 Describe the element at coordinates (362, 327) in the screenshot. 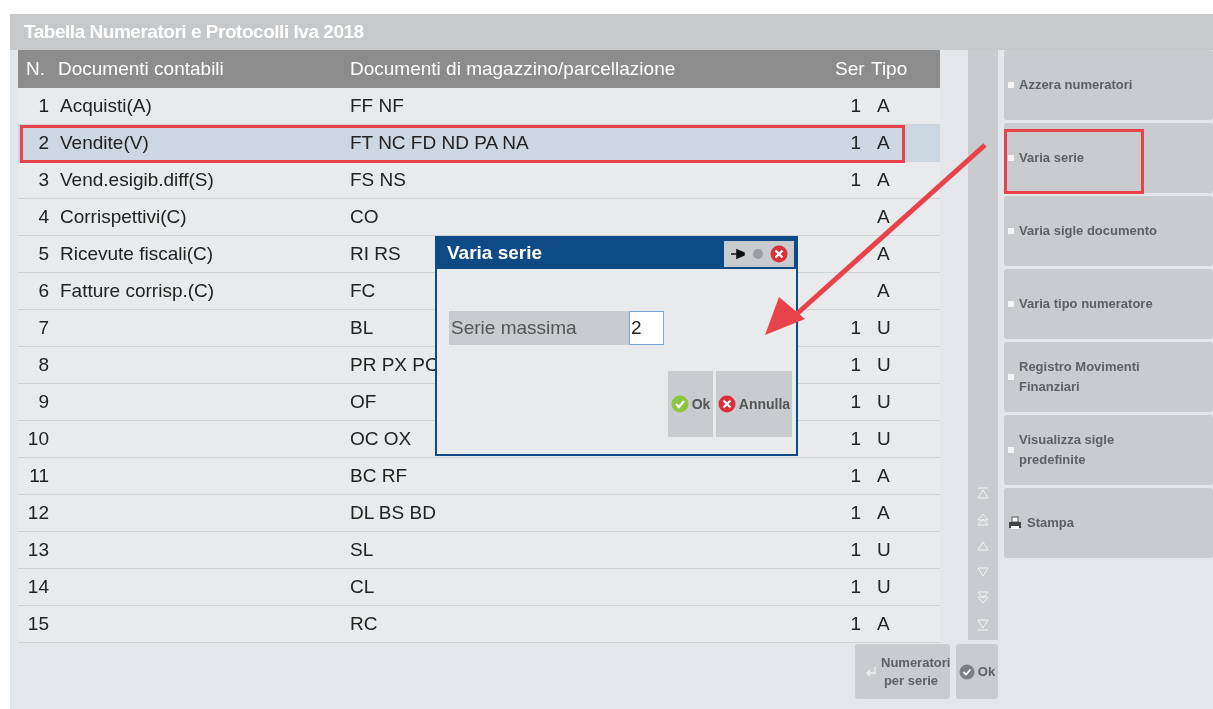

I see `table-cell: BL` at that location.